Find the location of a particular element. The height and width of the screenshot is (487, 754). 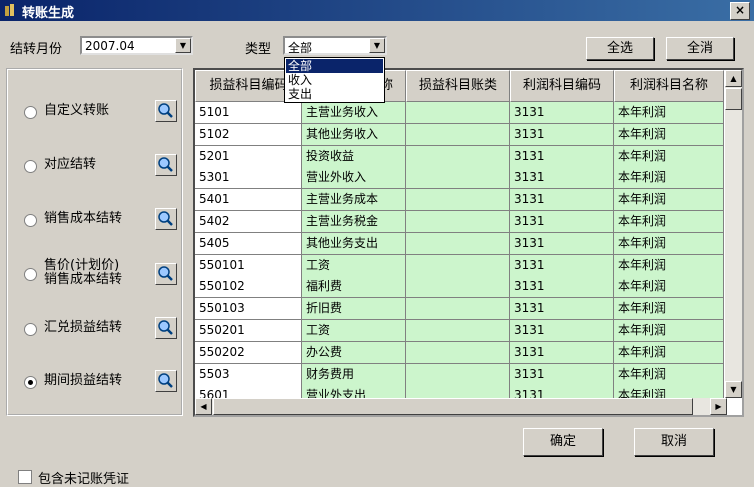

table-cell: 营业外收入 is located at coordinates (354, 178).